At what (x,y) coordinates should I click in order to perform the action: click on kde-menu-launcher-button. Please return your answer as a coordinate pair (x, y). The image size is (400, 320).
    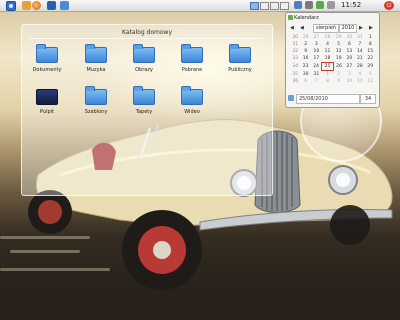
    Looking at the image, I should click on (11, 6).